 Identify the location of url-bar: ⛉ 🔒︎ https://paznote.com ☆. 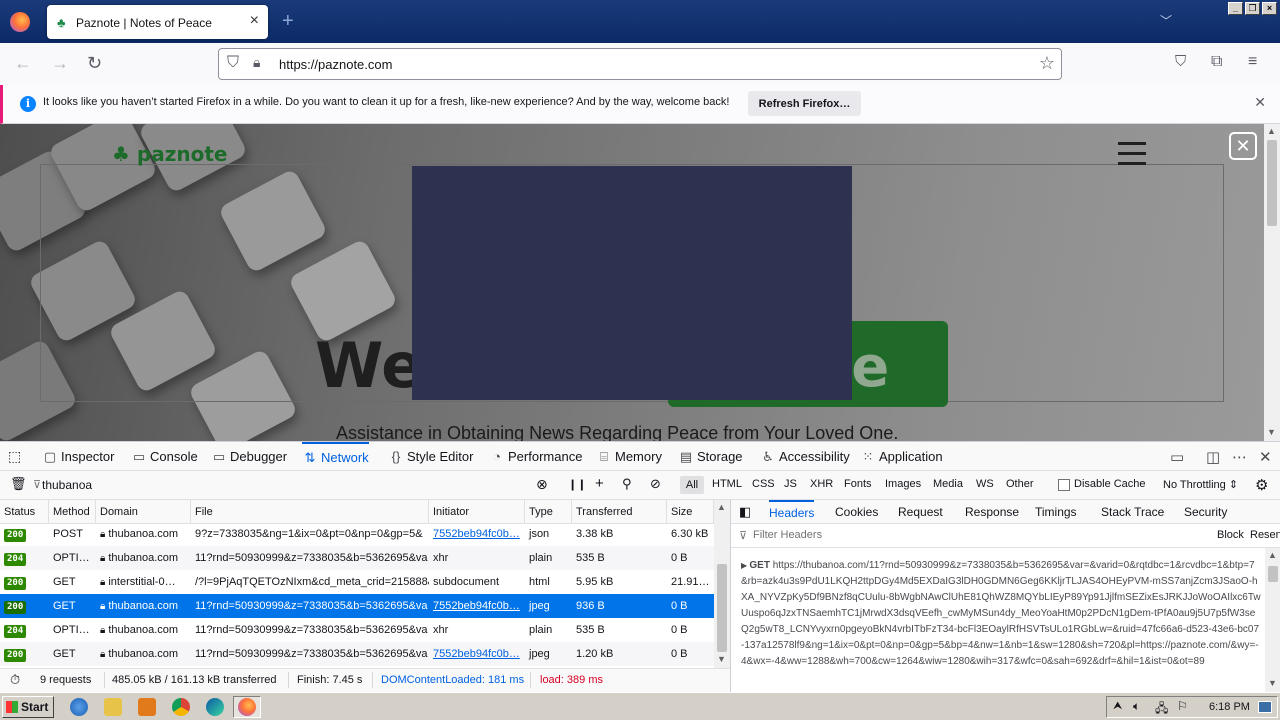
(640, 64).